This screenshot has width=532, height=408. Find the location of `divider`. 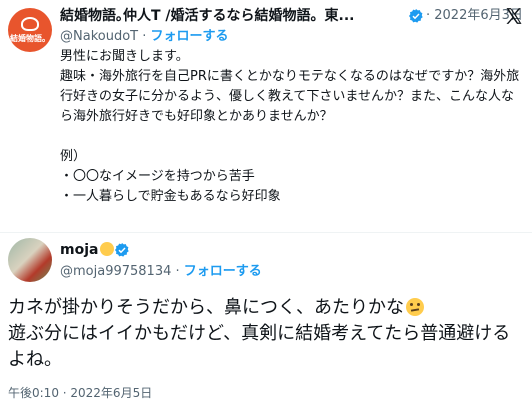

divider is located at coordinates (266, 232).